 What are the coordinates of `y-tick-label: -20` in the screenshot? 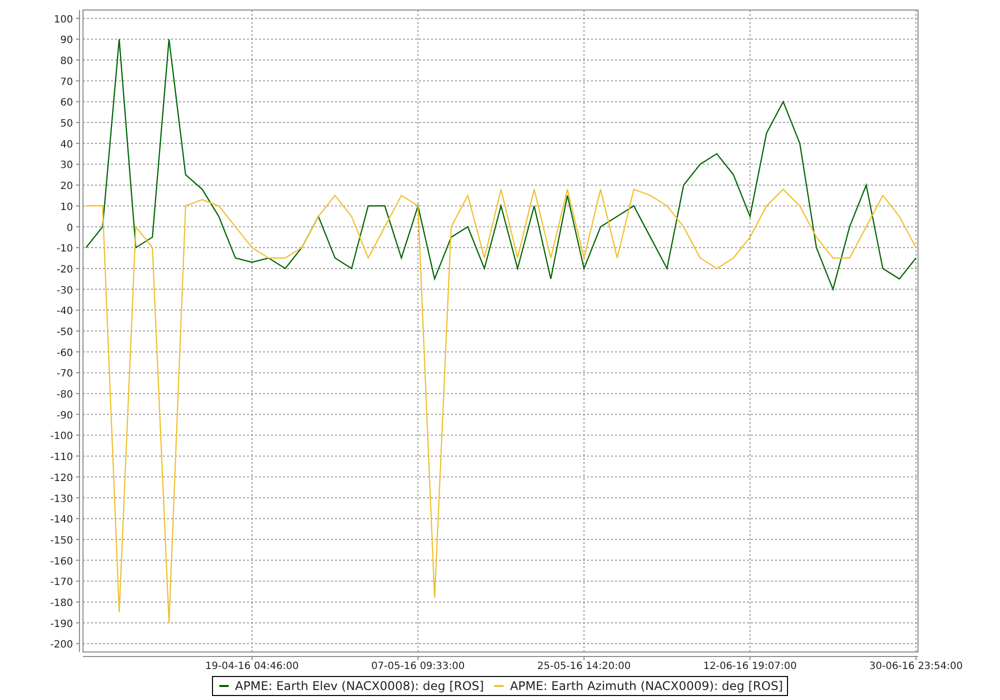 It's located at (64, 270).